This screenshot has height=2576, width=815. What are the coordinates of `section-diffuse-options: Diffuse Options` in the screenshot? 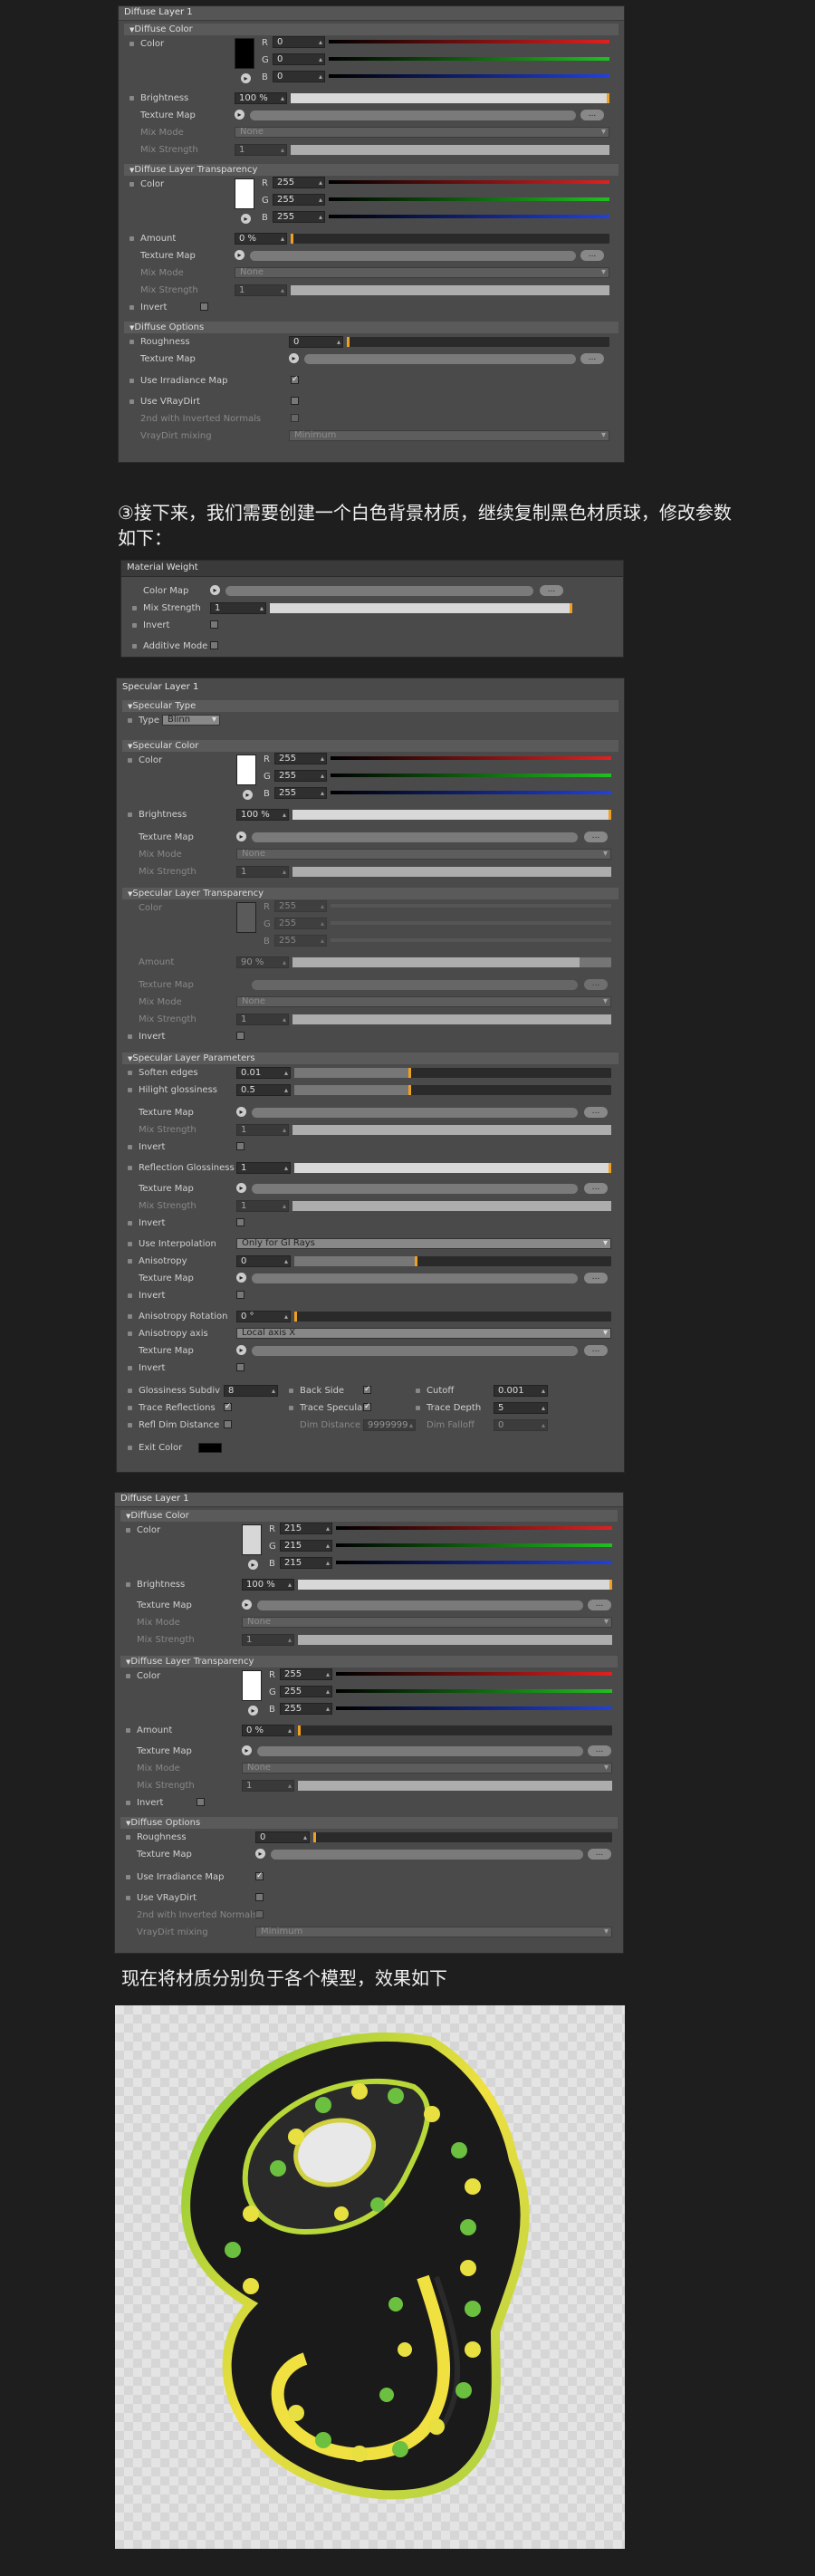 It's located at (369, 1823).